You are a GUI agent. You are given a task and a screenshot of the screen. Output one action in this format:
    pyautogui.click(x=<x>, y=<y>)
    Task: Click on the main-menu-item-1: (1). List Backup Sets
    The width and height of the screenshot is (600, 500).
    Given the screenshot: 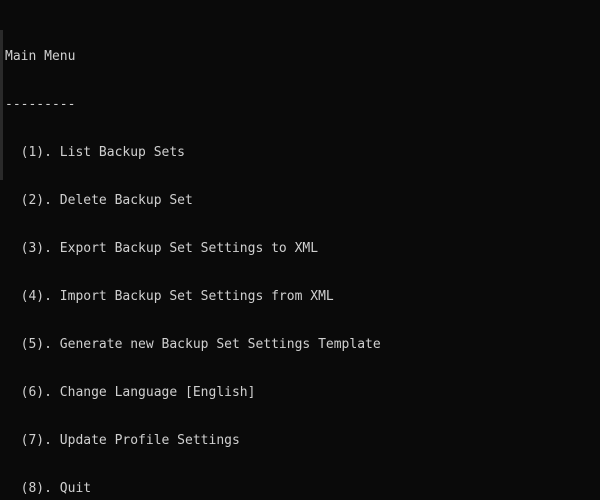 What is the action you would take?
    pyautogui.click(x=302, y=153)
    